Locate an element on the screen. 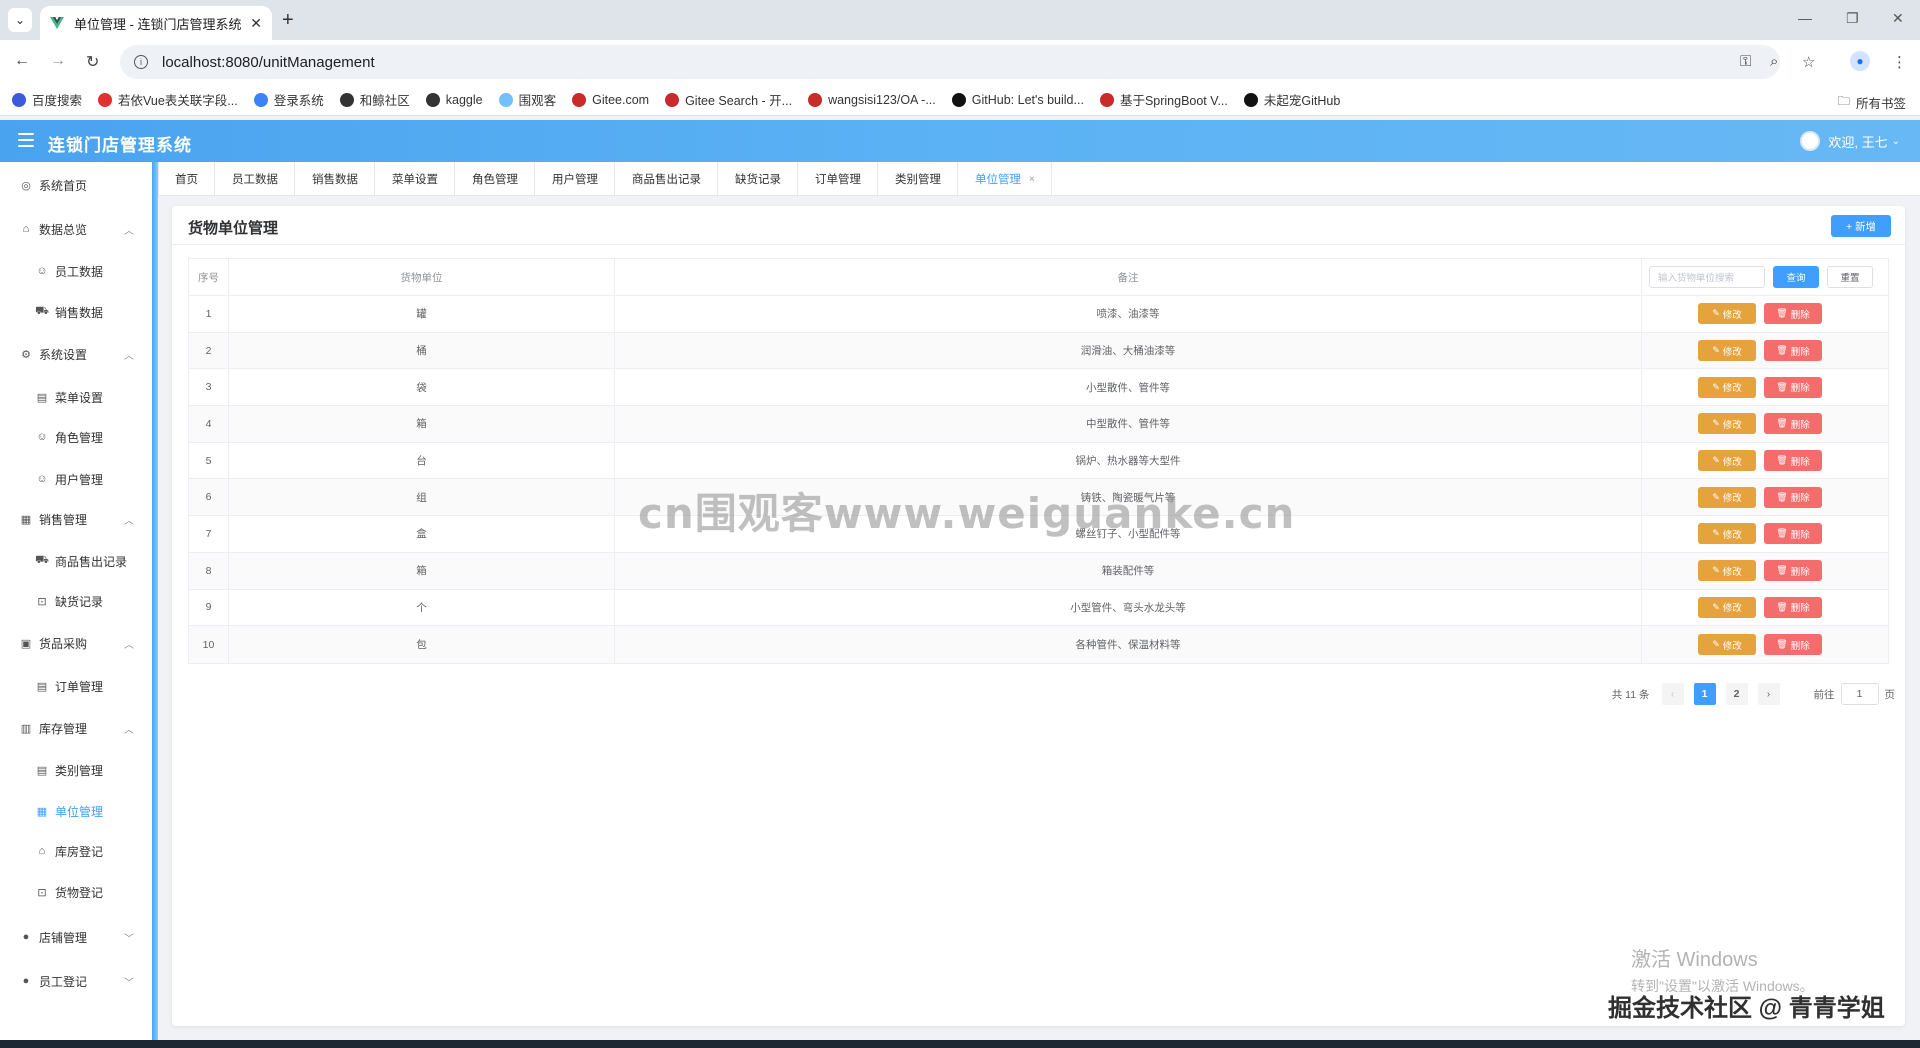  bookmark-item: 和鲸社区 is located at coordinates (374, 99).